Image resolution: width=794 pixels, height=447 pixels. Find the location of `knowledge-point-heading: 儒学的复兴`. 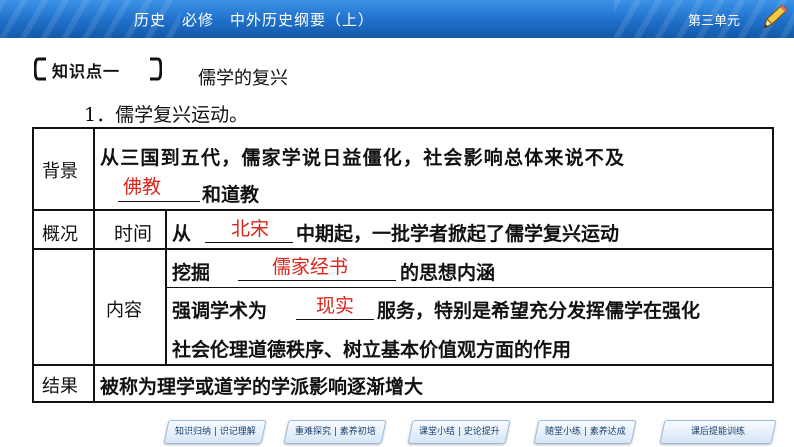

knowledge-point-heading: 儒学的复兴 is located at coordinates (243, 78).